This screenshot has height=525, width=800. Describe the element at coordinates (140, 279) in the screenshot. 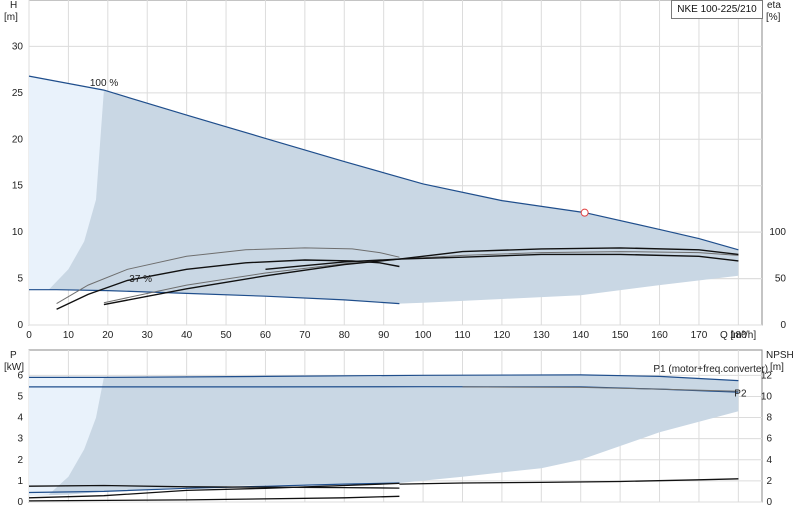

I see `annotation-label: 37 %` at that location.